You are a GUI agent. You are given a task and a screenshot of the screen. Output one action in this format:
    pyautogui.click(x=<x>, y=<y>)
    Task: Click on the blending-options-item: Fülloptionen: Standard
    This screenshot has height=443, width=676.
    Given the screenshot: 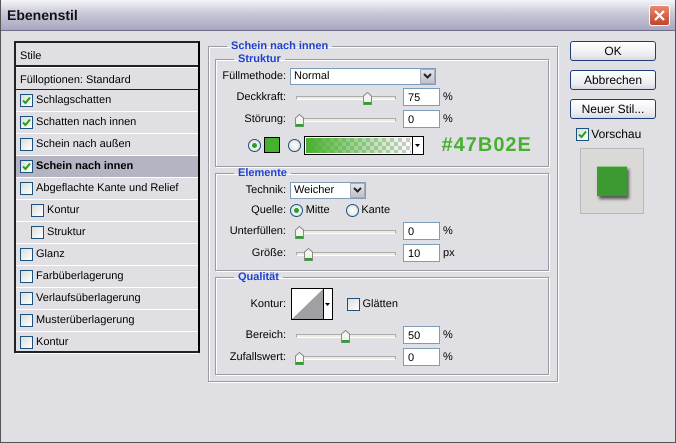 What is the action you would take?
    pyautogui.click(x=75, y=80)
    